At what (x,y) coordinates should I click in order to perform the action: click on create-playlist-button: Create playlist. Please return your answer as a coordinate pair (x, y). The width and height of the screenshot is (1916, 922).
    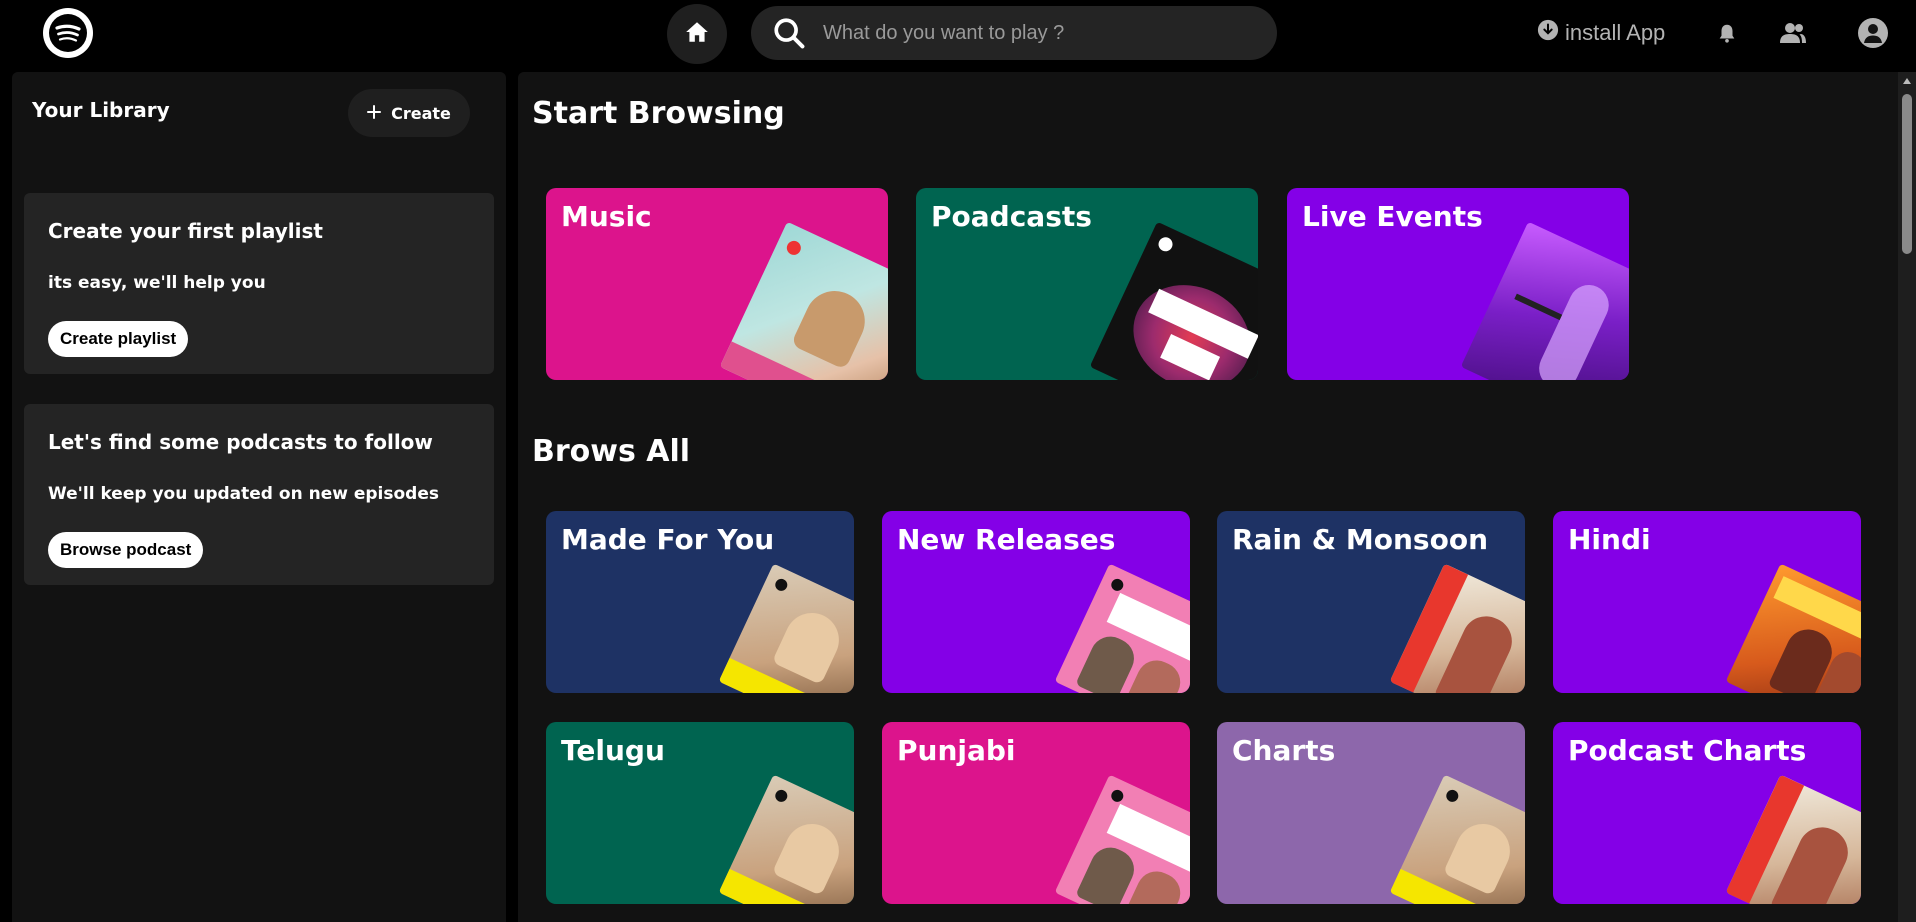
    Looking at the image, I should click on (118, 339).